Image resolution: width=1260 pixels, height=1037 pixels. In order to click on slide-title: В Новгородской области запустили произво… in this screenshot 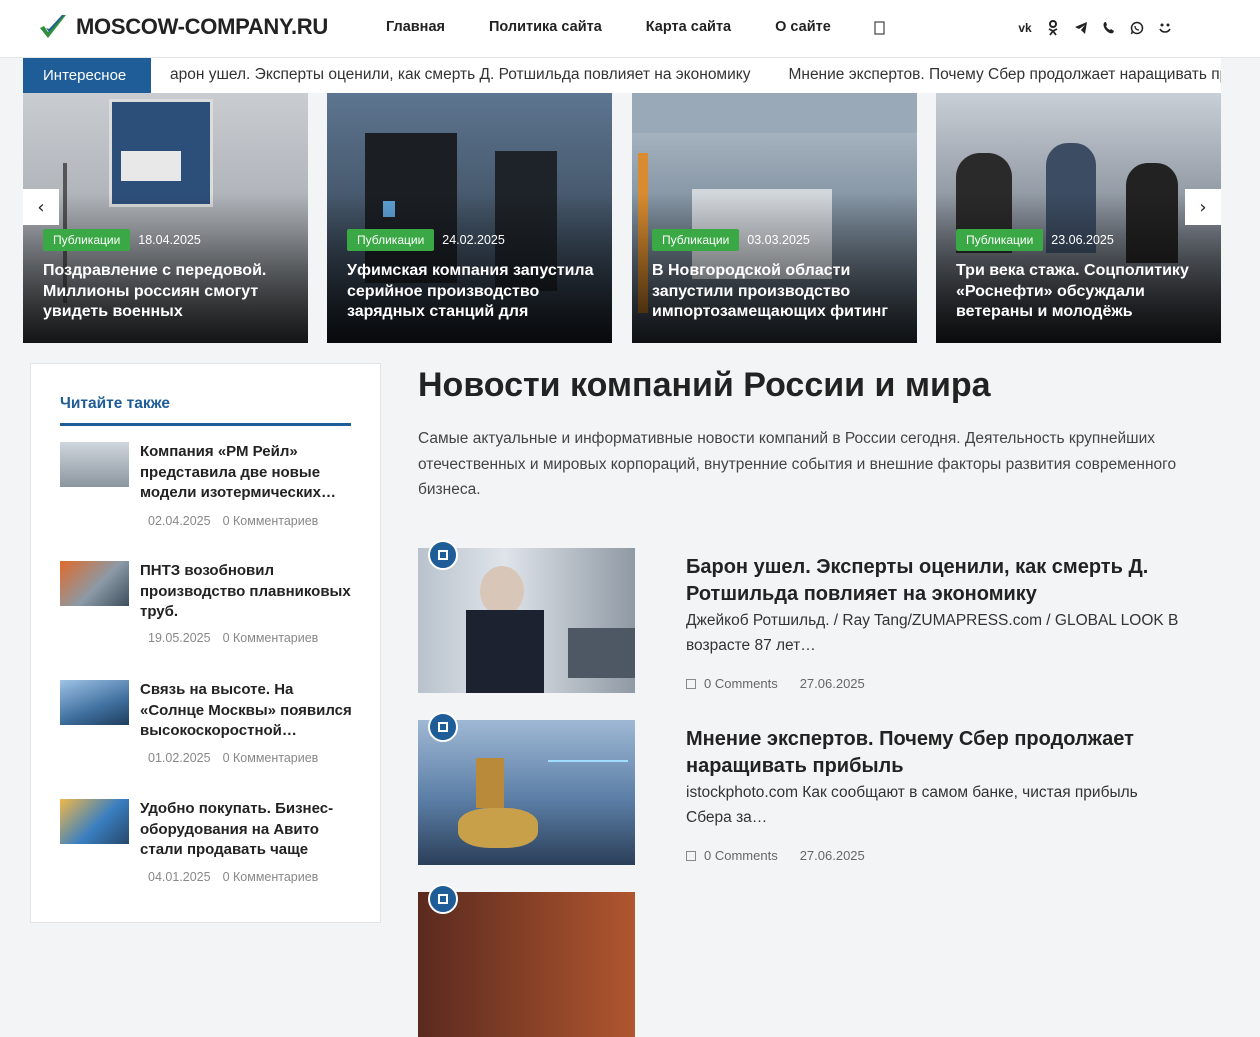, I will do `click(777, 292)`.